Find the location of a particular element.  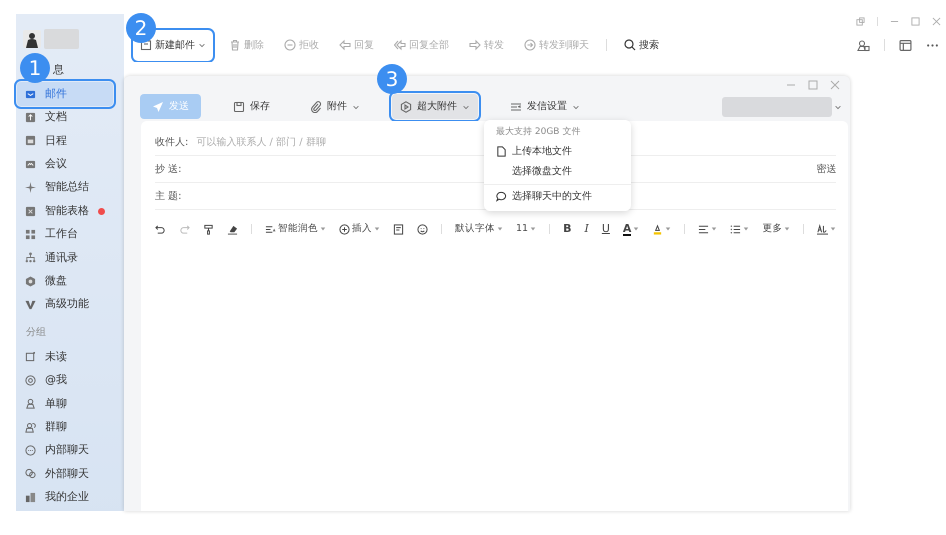

sidebar-item: 微盘 is located at coordinates (65, 281).